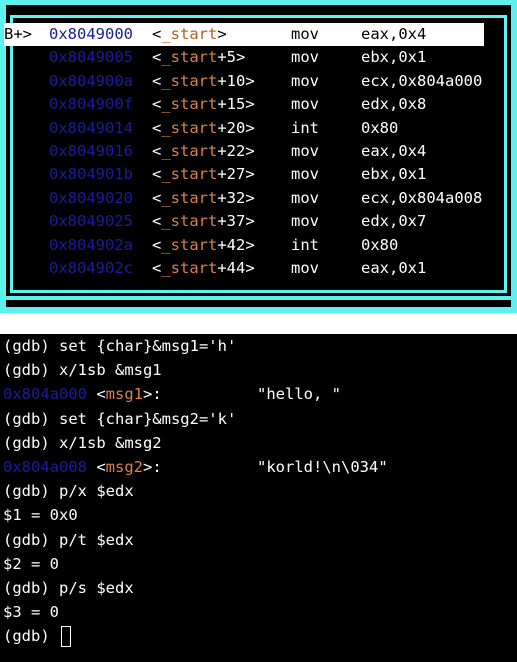  Describe the element at coordinates (203, 128) in the screenshot. I see `symbol-ref: <_start+20>` at that location.